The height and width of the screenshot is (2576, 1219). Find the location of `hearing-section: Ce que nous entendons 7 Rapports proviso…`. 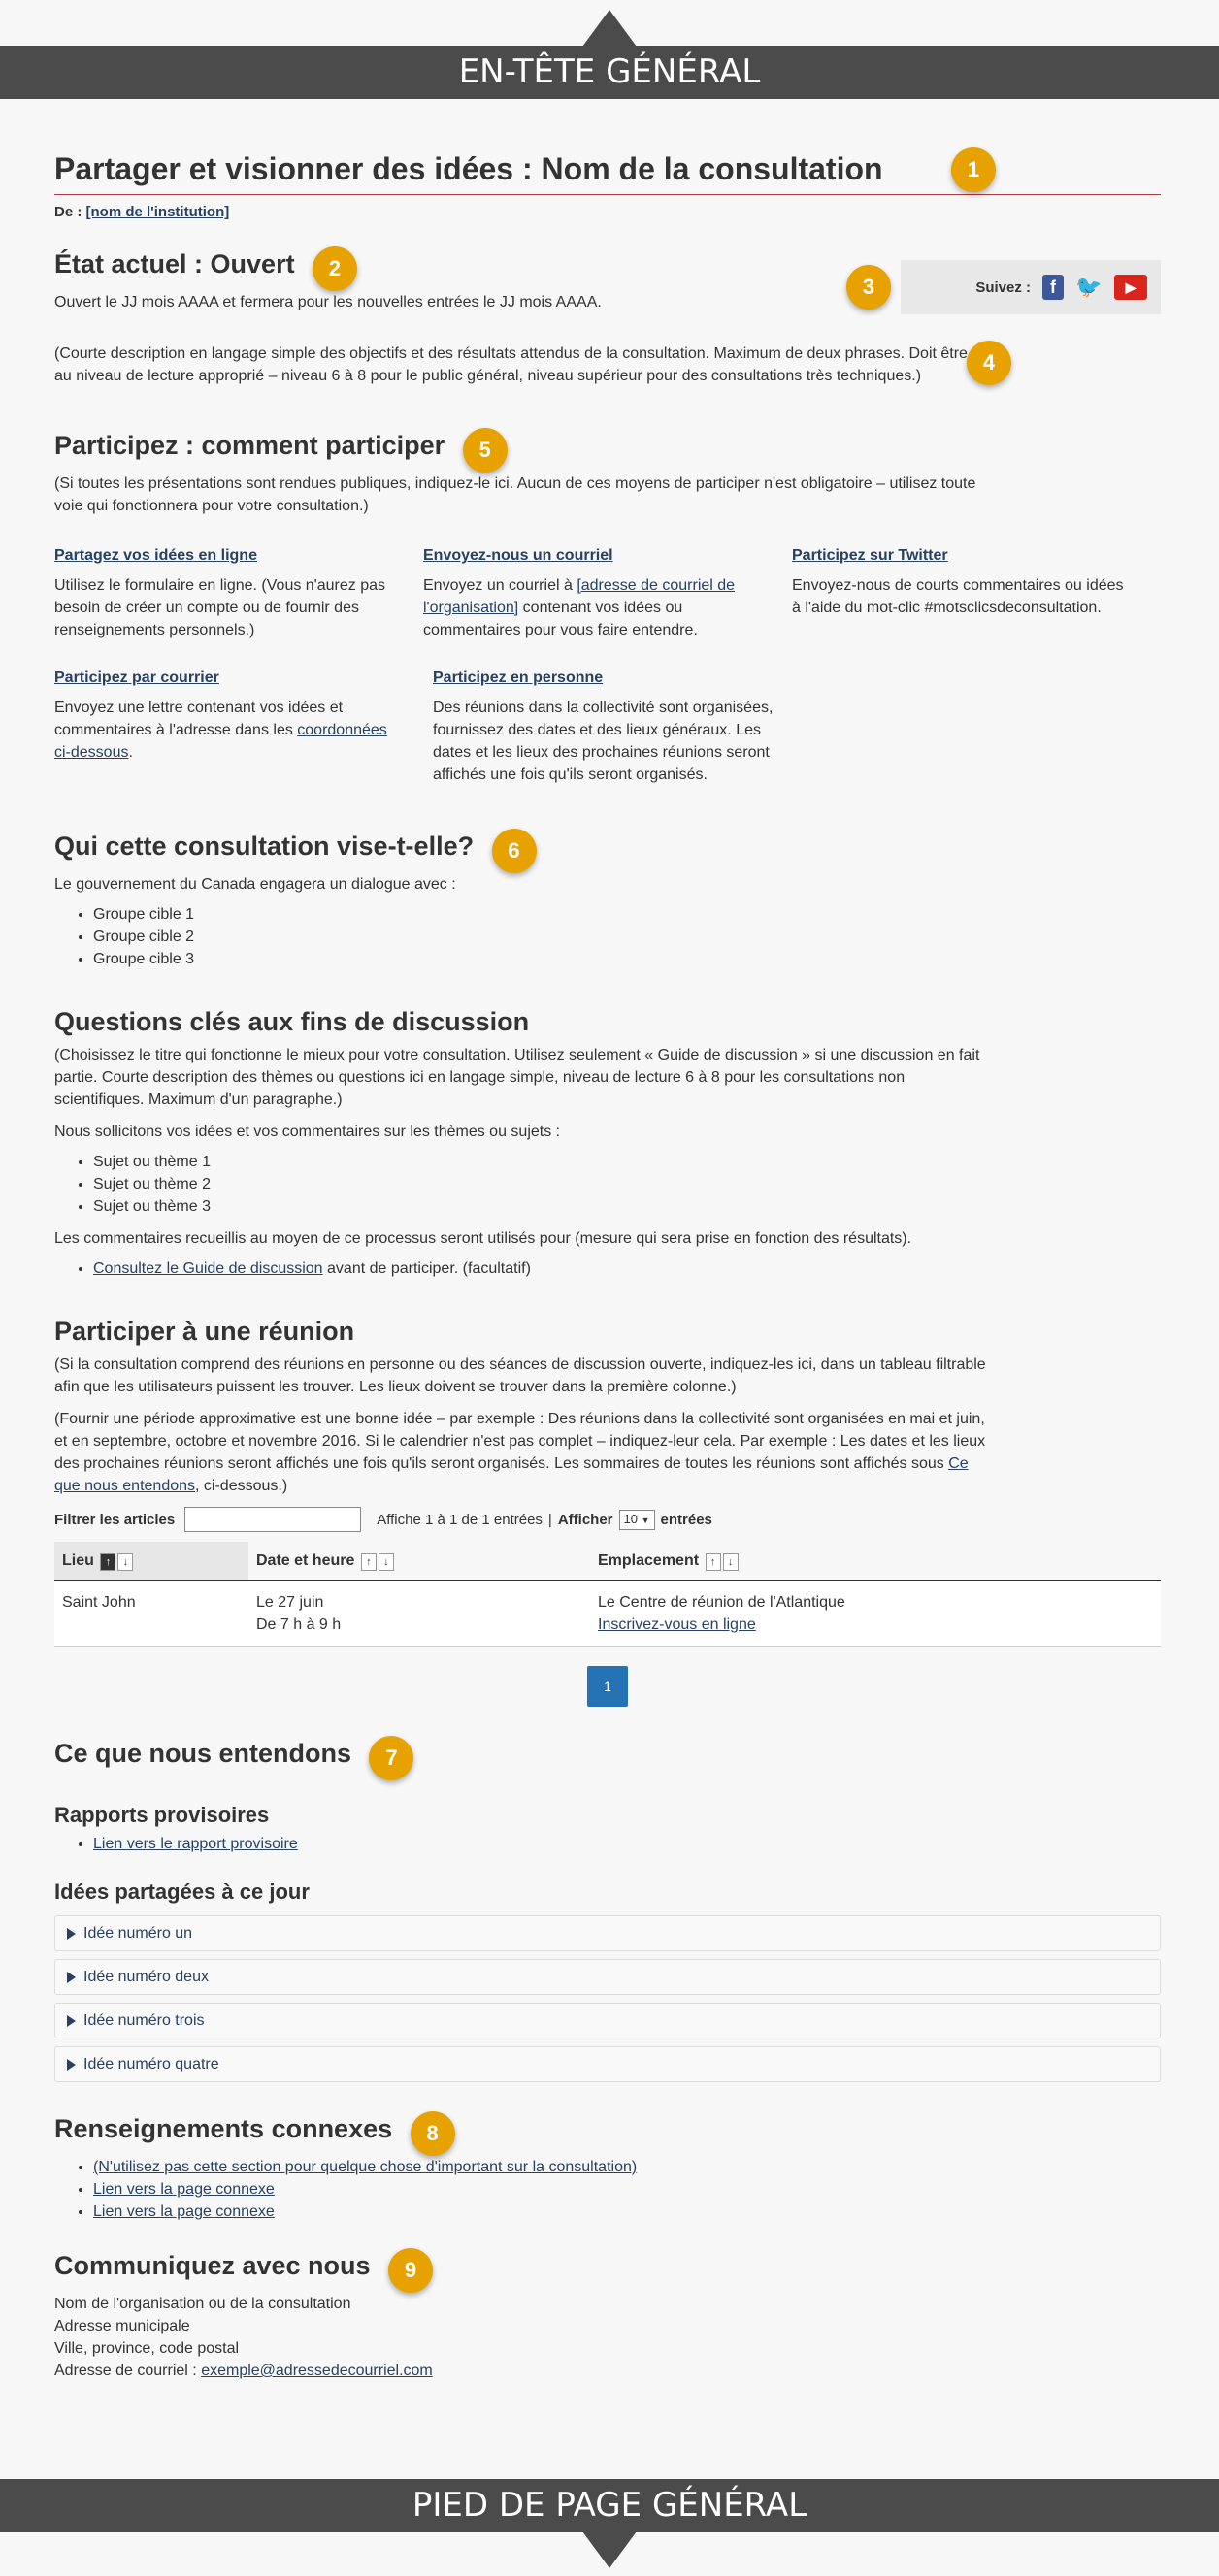

hearing-section: Ce que nous entendons 7 Rapports proviso… is located at coordinates (607, 1909).